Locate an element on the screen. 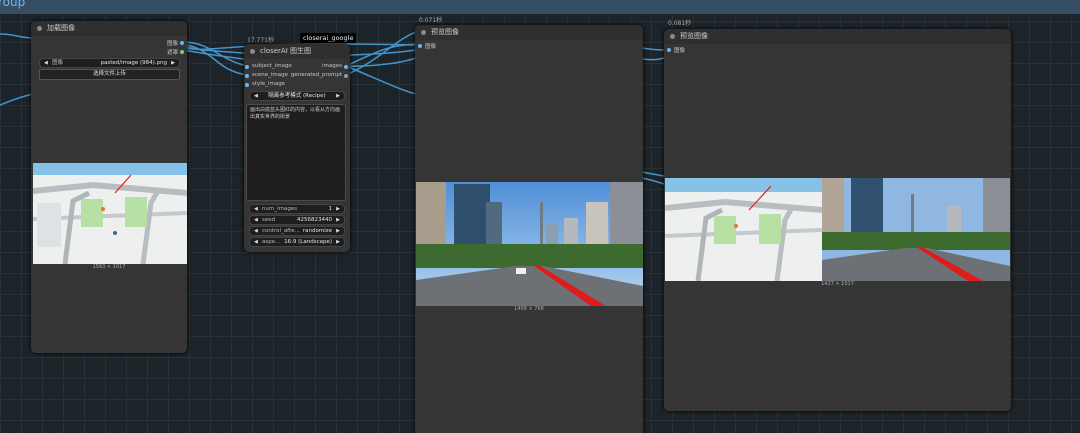 The height and width of the screenshot is (433, 1080). image-select-widget: ◀ 图像 pasted/image (984).png ▶ is located at coordinates (109, 63).